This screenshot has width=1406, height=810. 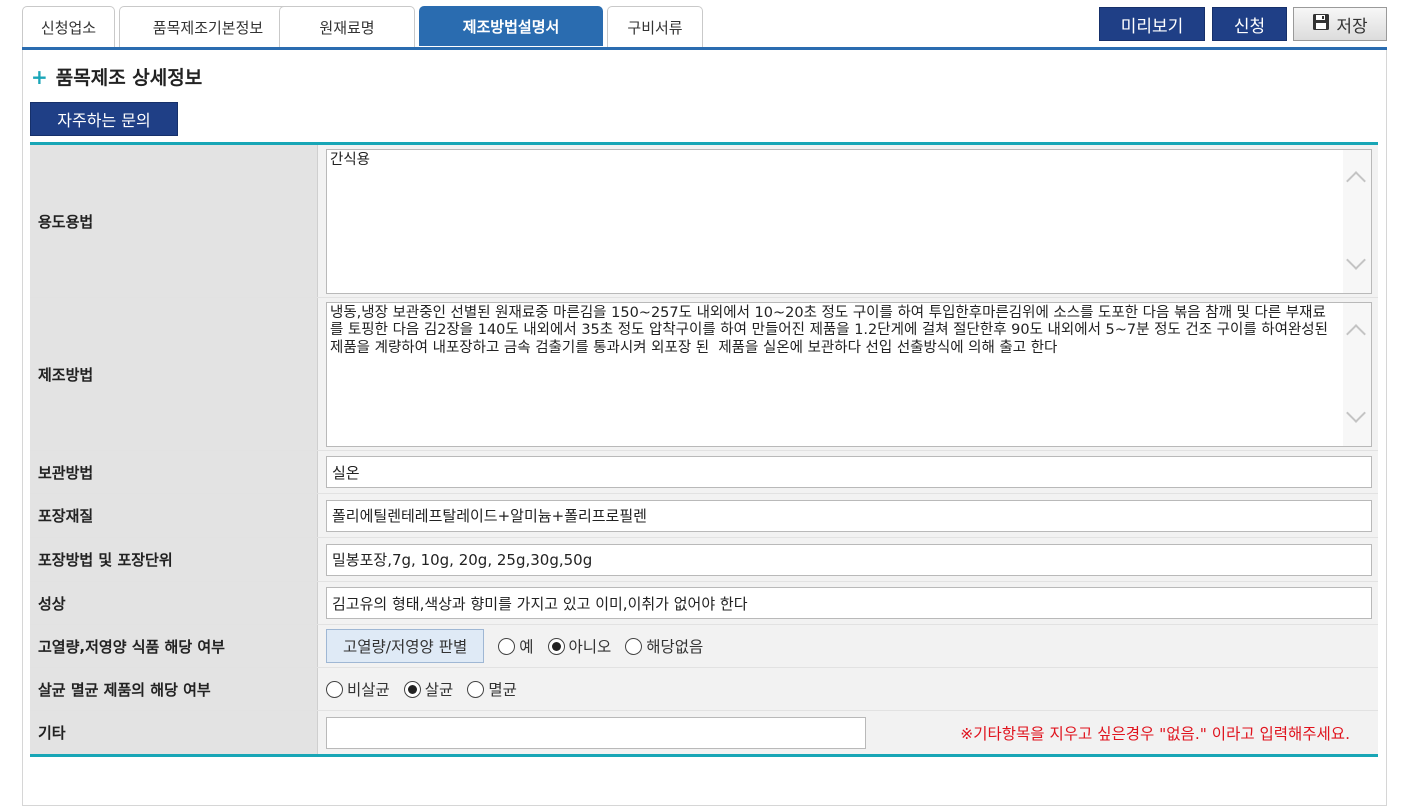 What do you see at coordinates (174, 732) in the screenshot?
I see `etc-label: 기타` at bounding box center [174, 732].